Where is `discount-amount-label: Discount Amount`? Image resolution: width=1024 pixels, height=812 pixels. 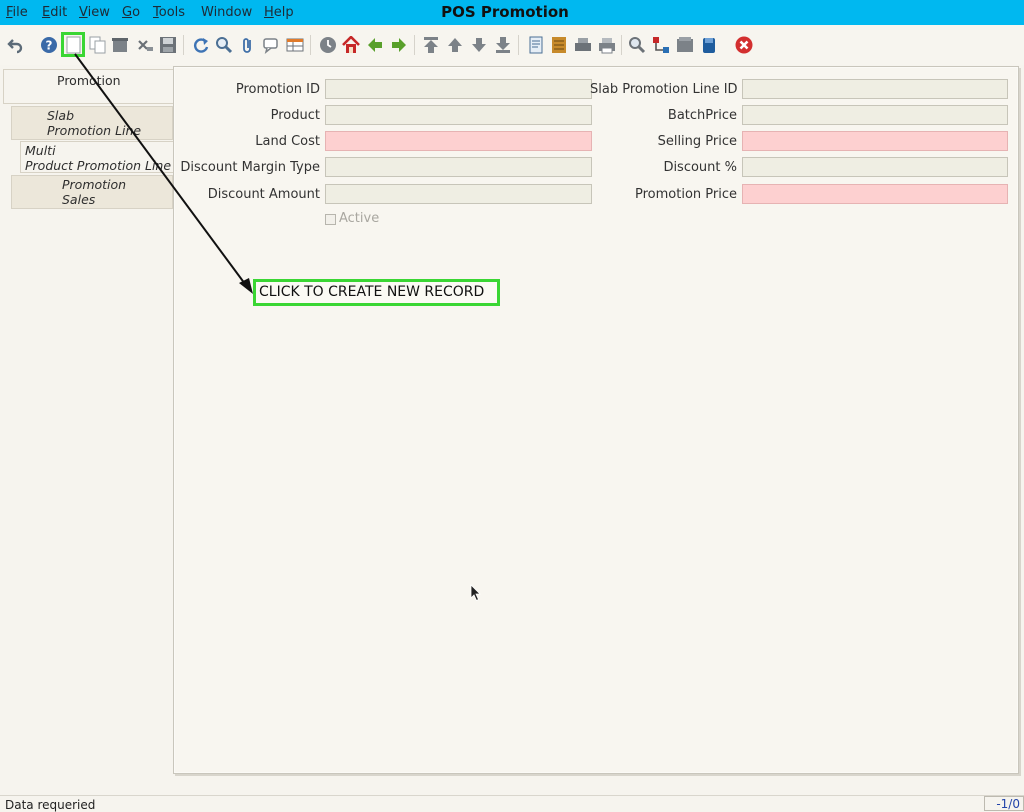 discount-amount-label: Discount Amount is located at coordinates (263, 194).